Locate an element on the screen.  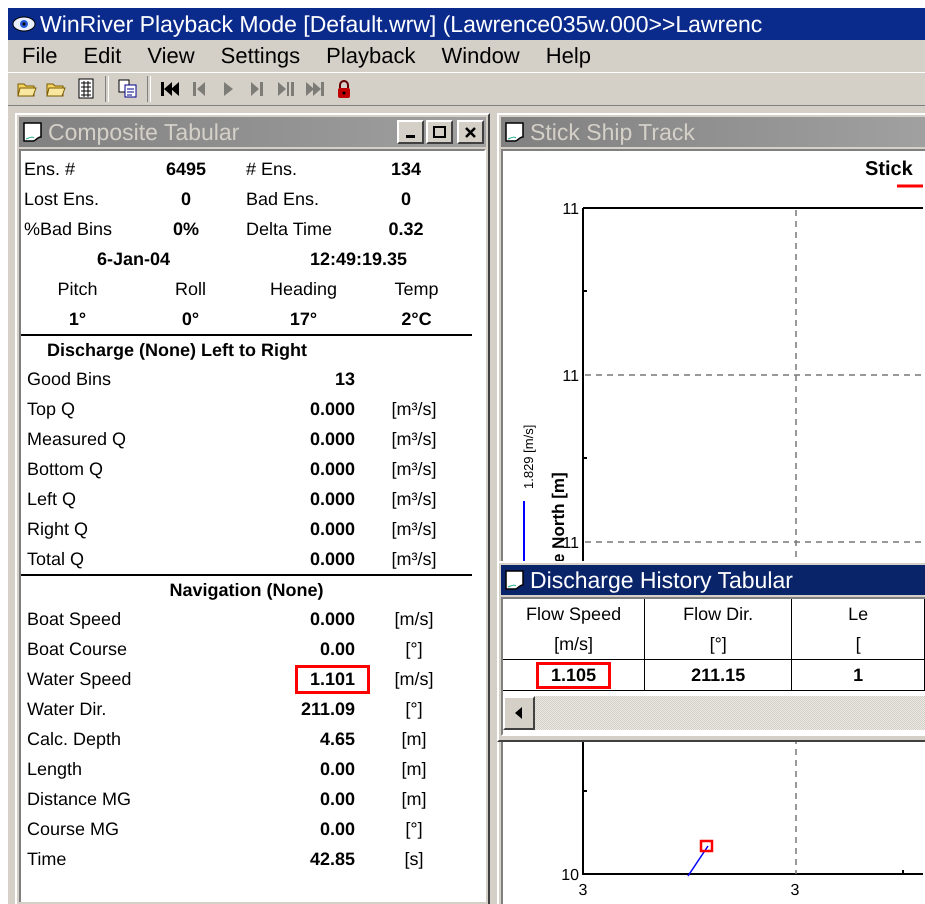
field-label: Left Q is located at coordinates (52, 499).